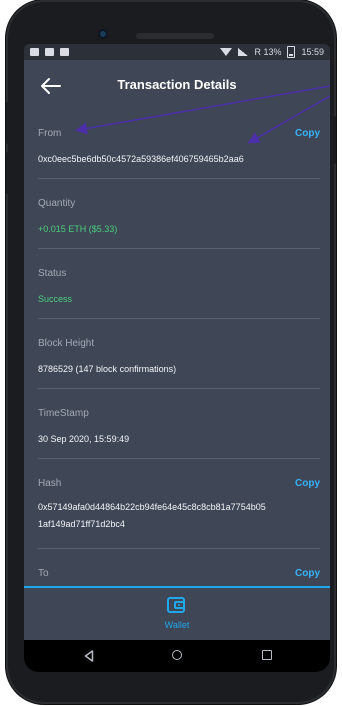 This screenshot has height=706, width=342. I want to click on wallet-tab-label: Wallet, so click(177, 625).